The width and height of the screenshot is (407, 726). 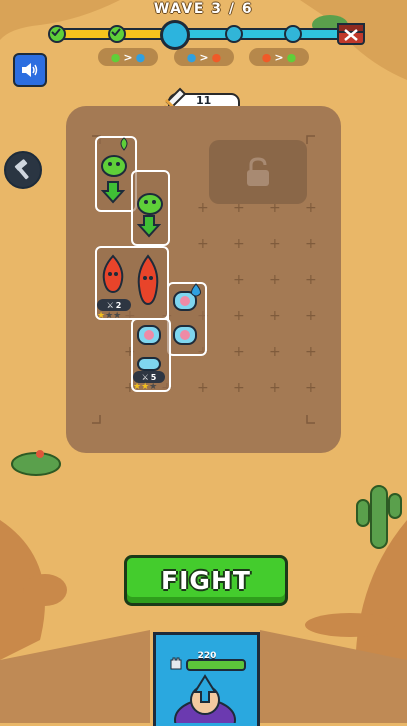 What do you see at coordinates (196, 290) in the screenshot?
I see `water-icon` at bounding box center [196, 290].